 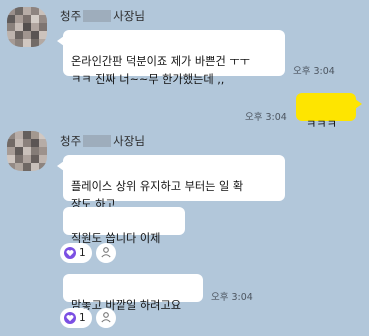 What do you see at coordinates (133, 293) in the screenshot?
I see `message-bubble: 맘놓고 바깥일 하려고요` at bounding box center [133, 293].